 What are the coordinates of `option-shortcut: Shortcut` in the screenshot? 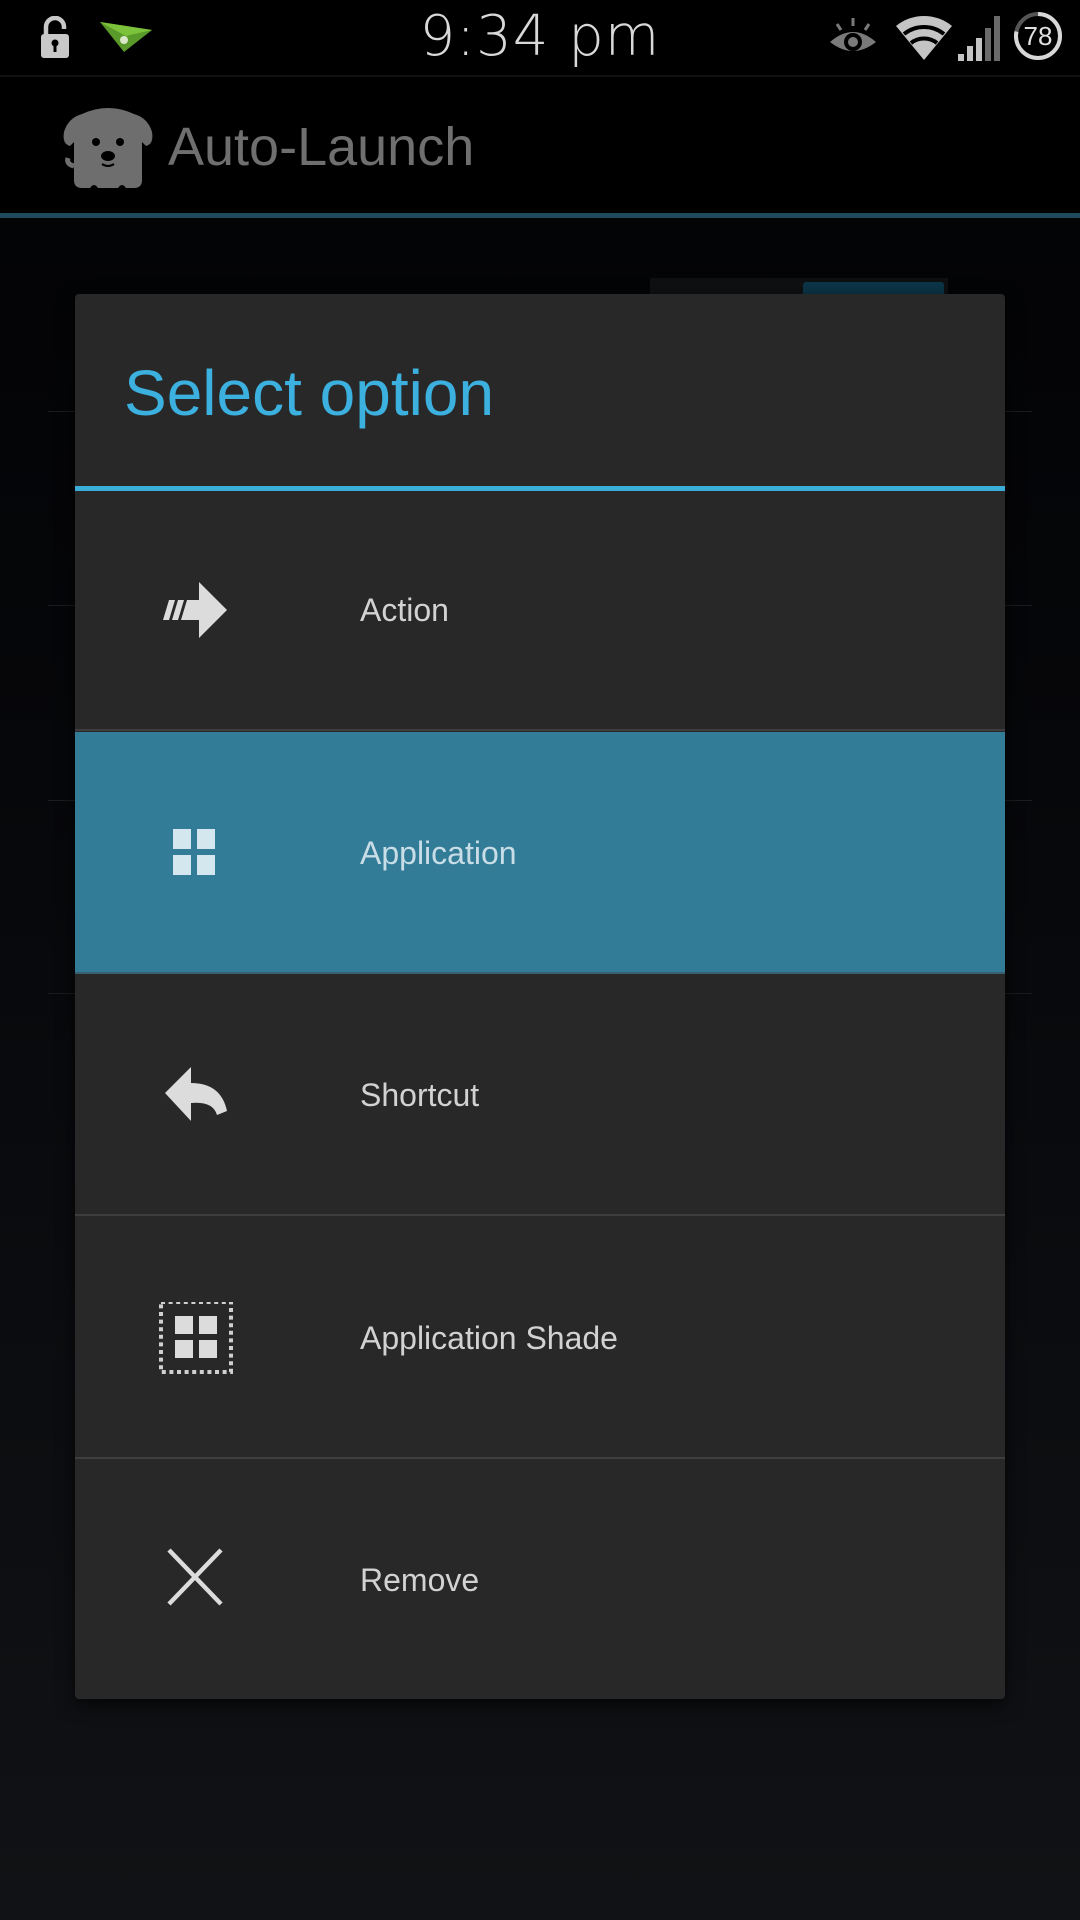 It's located at (540, 1095).